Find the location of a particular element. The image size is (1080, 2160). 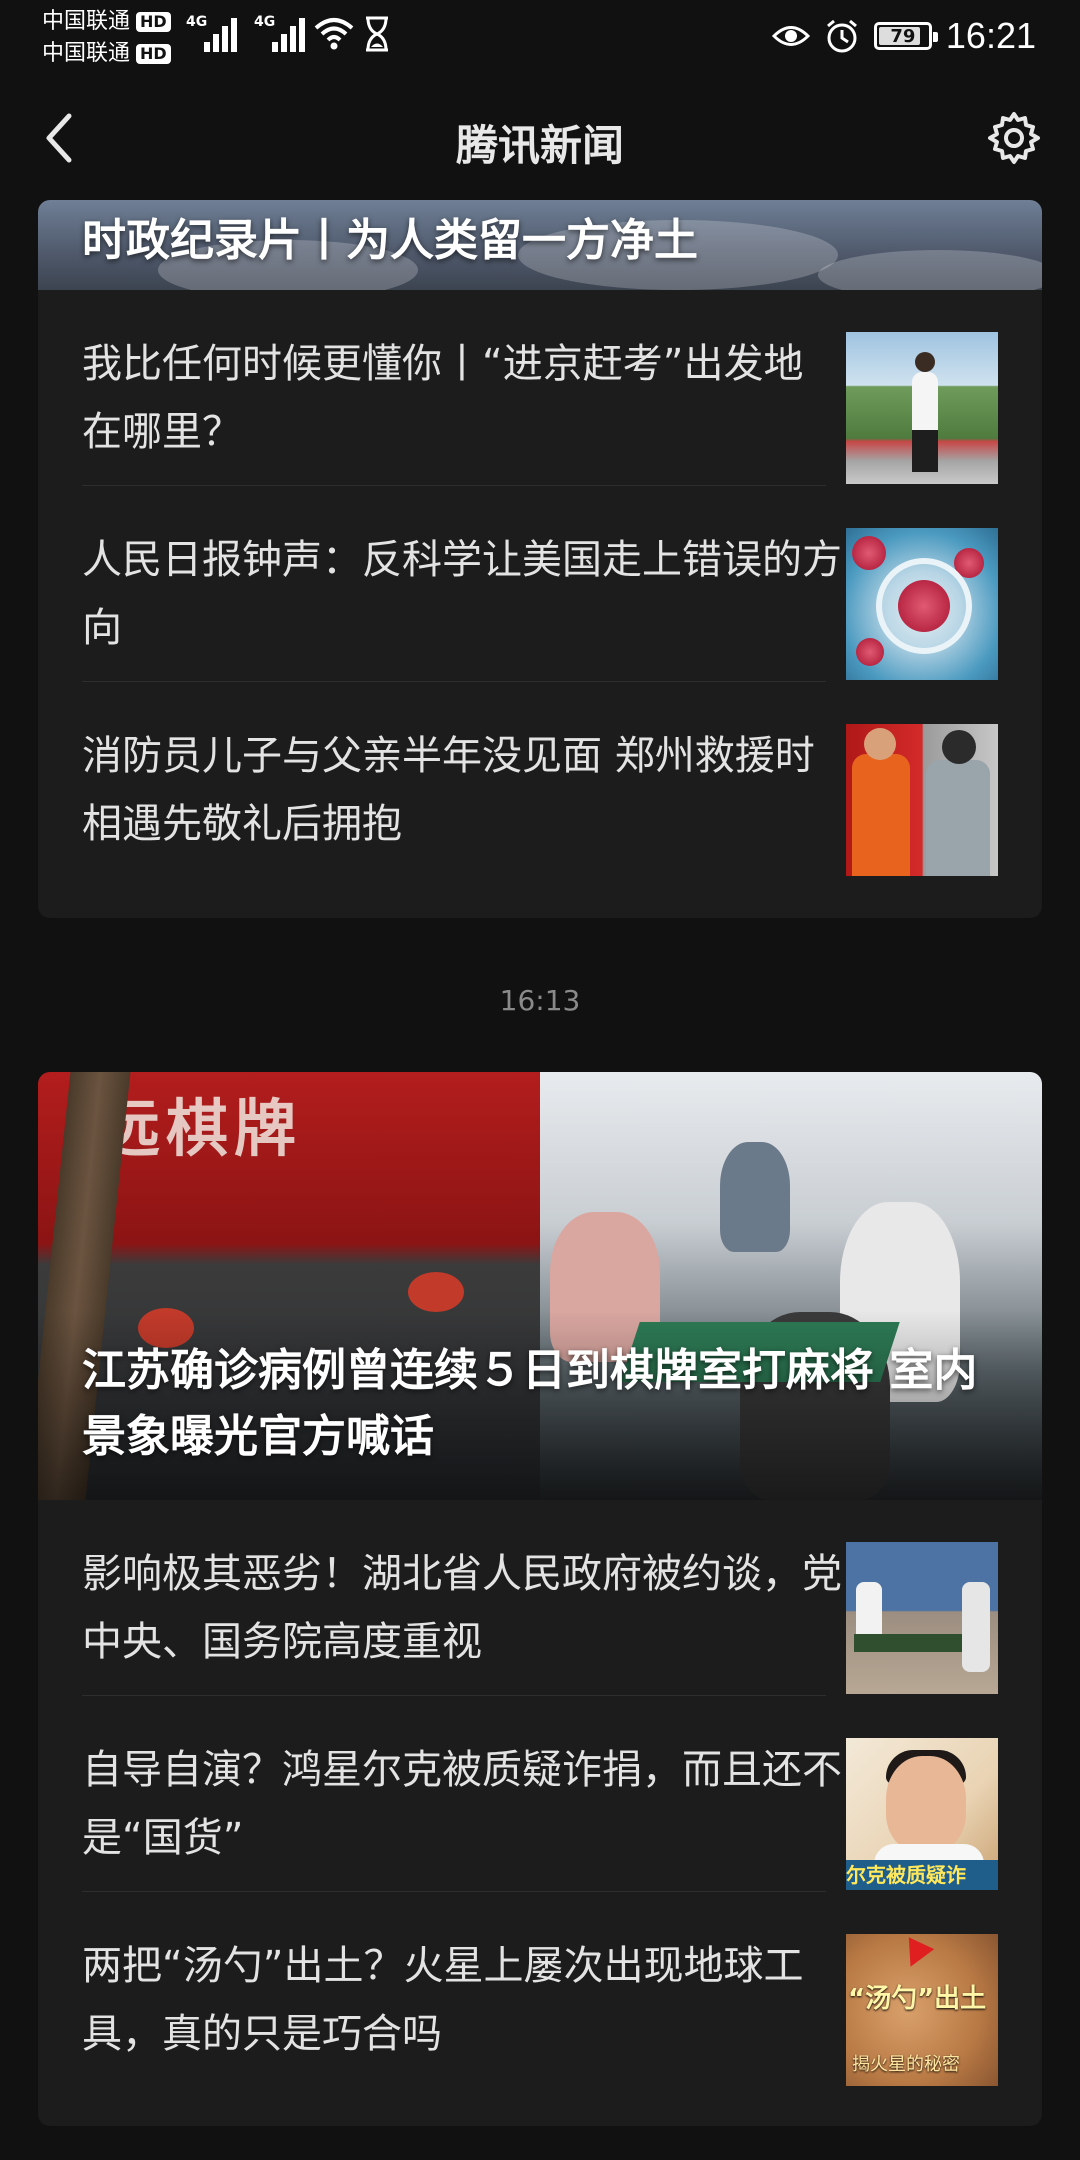

news-item: 消防员儿子与父亲半年没见面 郑州救援时相遇先敬礼后拥抱 is located at coordinates (540, 780).